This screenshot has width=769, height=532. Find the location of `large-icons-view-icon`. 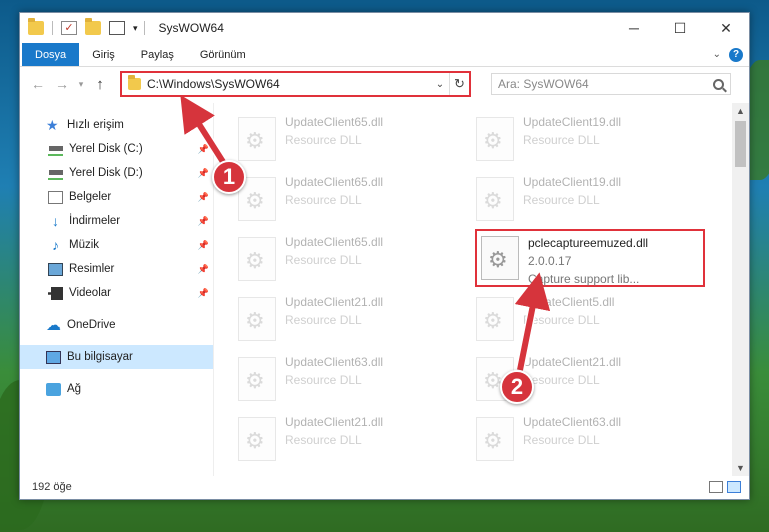

large-icons-view-icon is located at coordinates (734, 487).